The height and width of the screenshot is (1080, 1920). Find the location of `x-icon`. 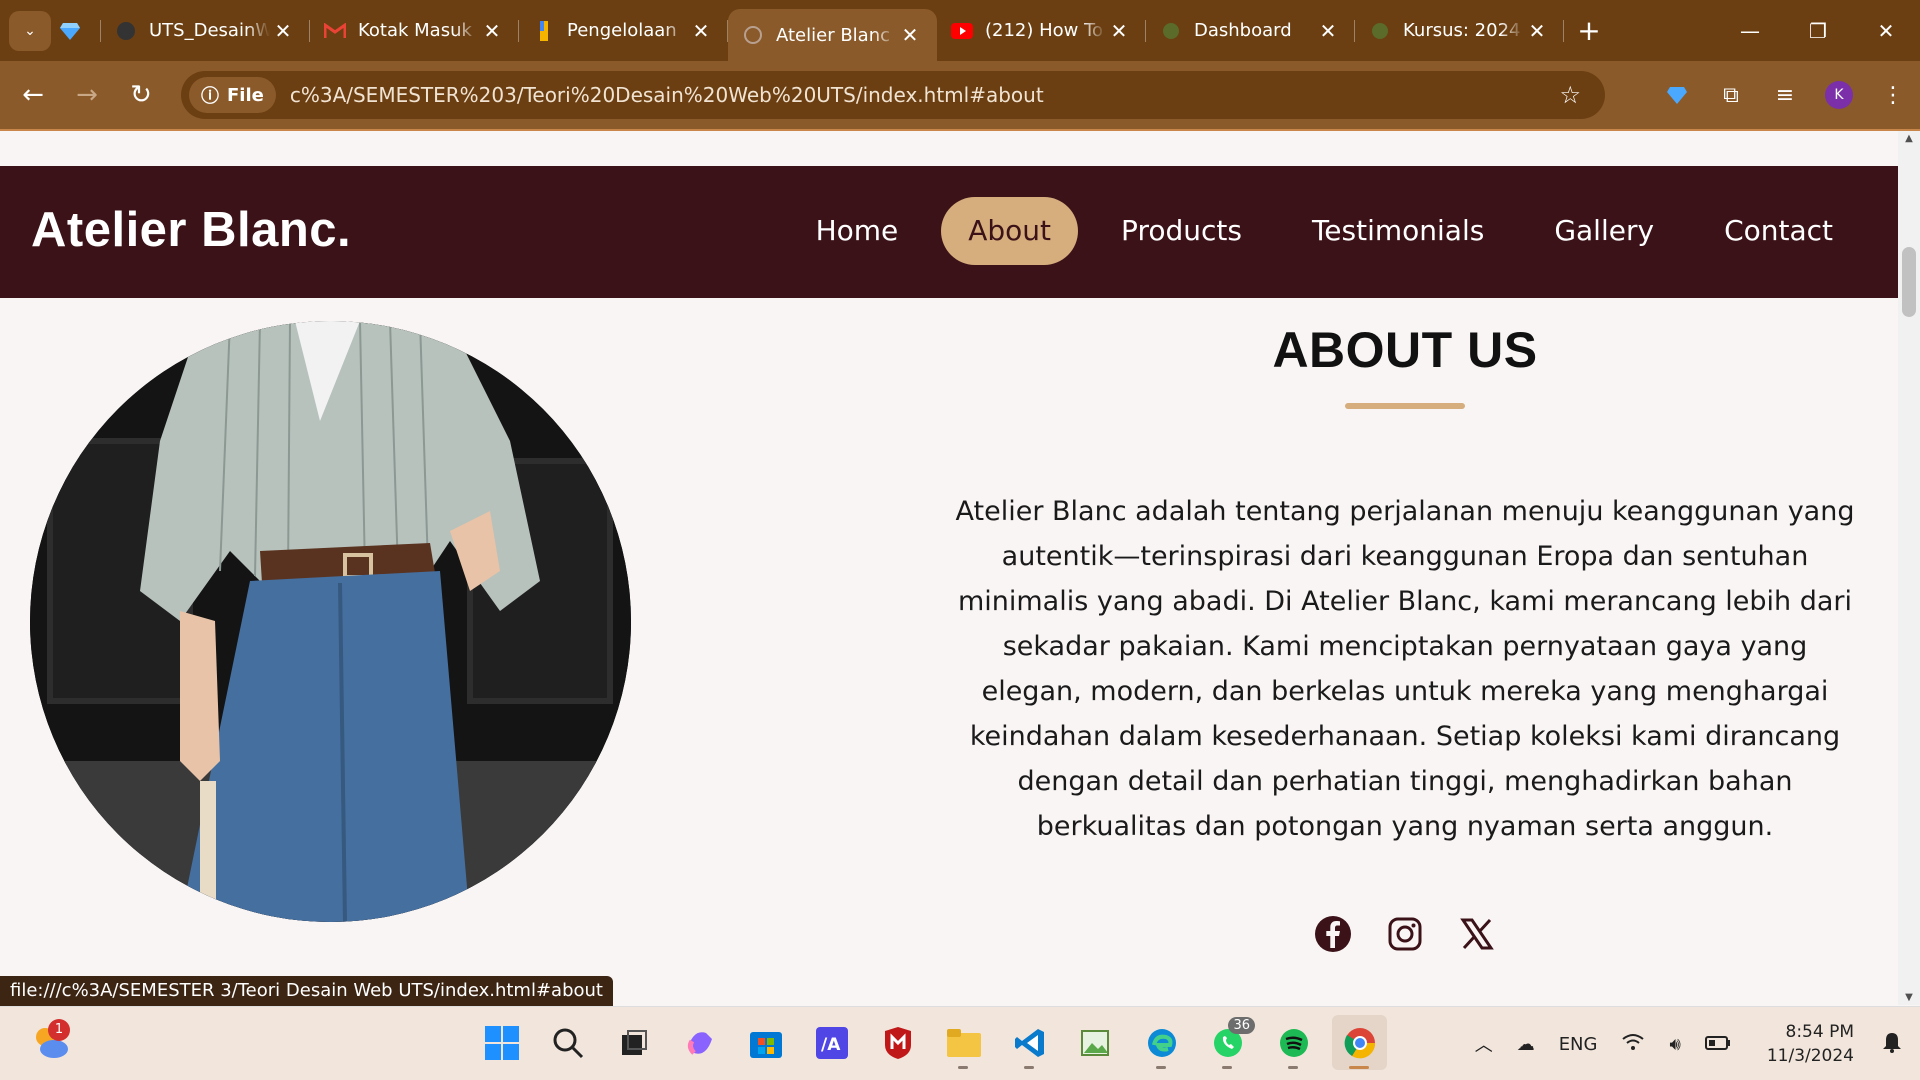

x-icon is located at coordinates (1477, 934).